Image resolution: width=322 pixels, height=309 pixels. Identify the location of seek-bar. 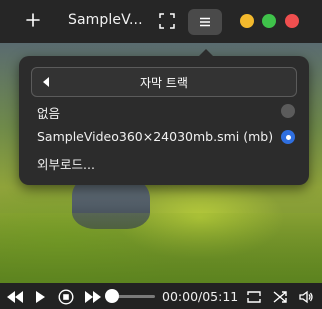
(134, 296).